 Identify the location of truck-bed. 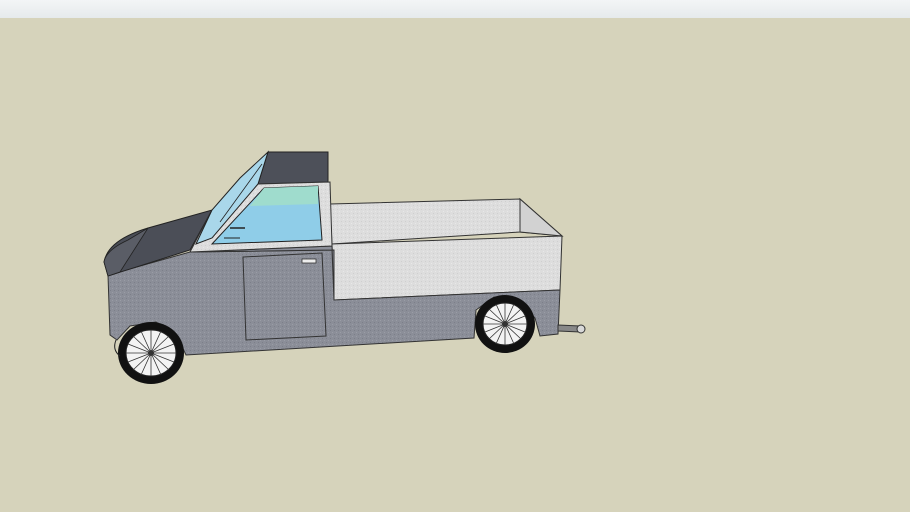
(446, 249).